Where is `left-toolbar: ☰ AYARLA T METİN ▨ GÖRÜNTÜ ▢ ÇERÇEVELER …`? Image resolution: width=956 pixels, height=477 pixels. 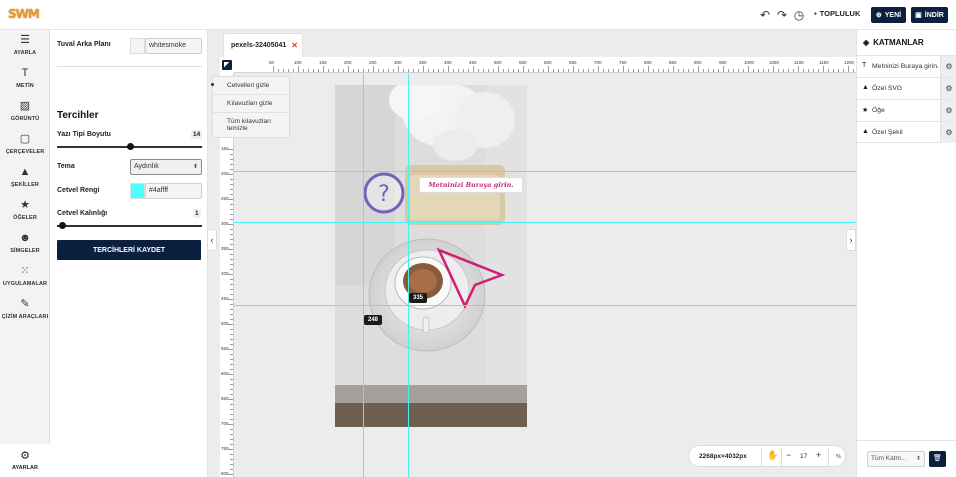
left-toolbar: ☰ AYARLA T METİN ▨ GÖRÜNTÜ ▢ ÇERÇEVELER … is located at coordinates (25, 253).